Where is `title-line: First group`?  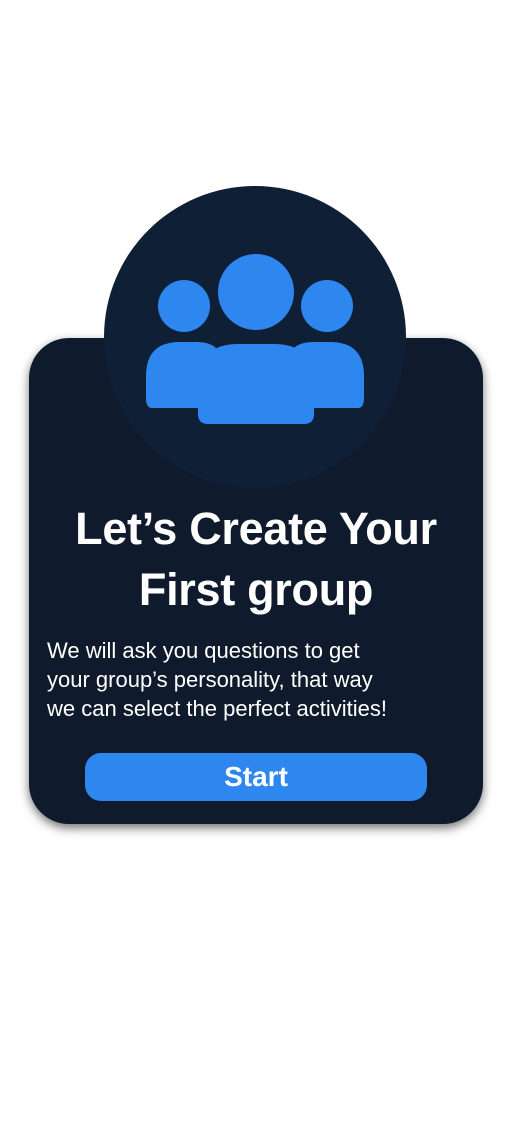 title-line: First group is located at coordinates (256, 589).